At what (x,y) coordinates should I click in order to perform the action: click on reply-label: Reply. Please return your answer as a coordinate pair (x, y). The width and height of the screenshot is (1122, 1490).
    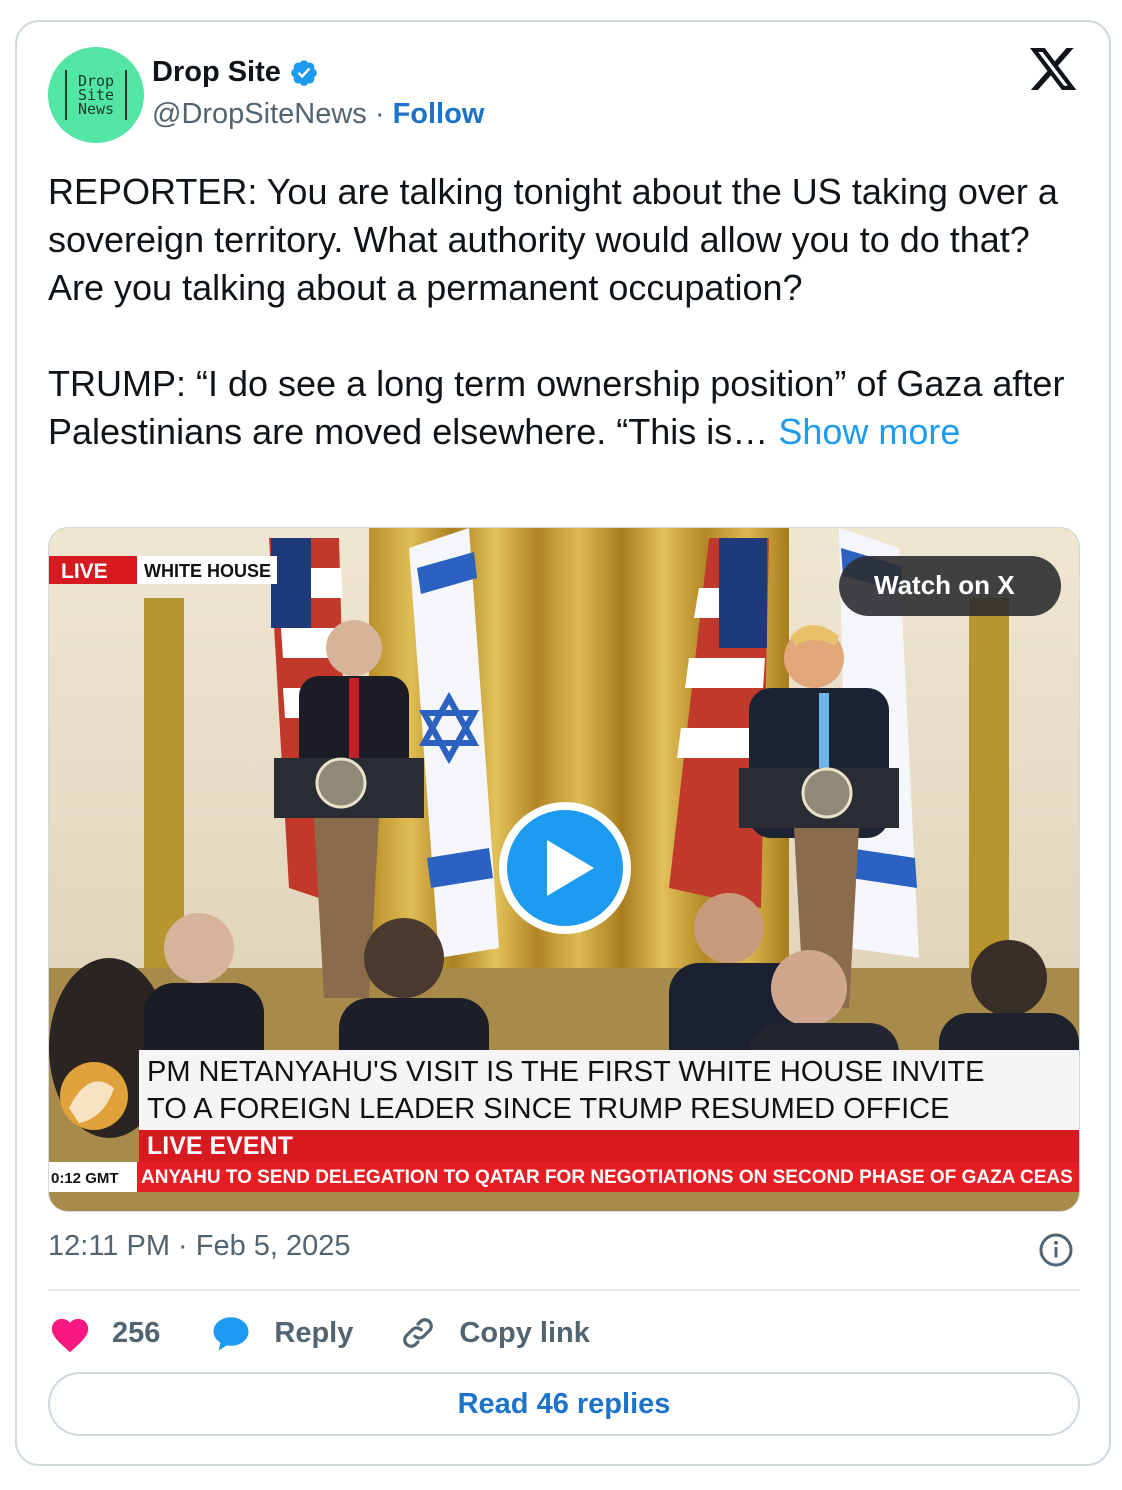
    Looking at the image, I should click on (314, 1332).